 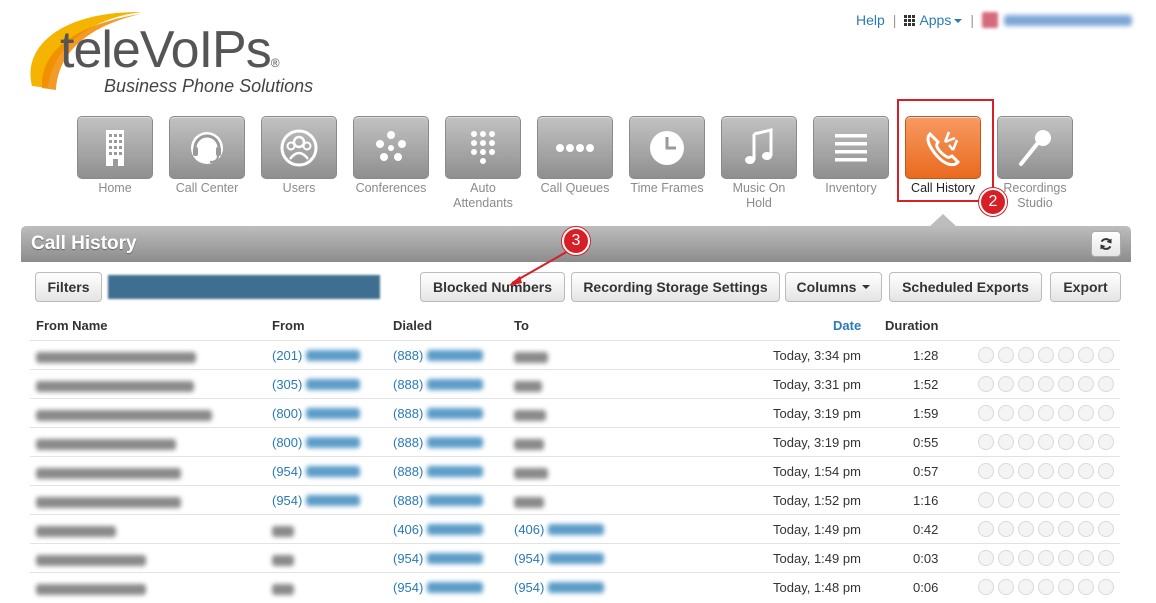 What do you see at coordinates (492, 287) in the screenshot?
I see `blocked-numbers-button: Blocked Numbers` at bounding box center [492, 287].